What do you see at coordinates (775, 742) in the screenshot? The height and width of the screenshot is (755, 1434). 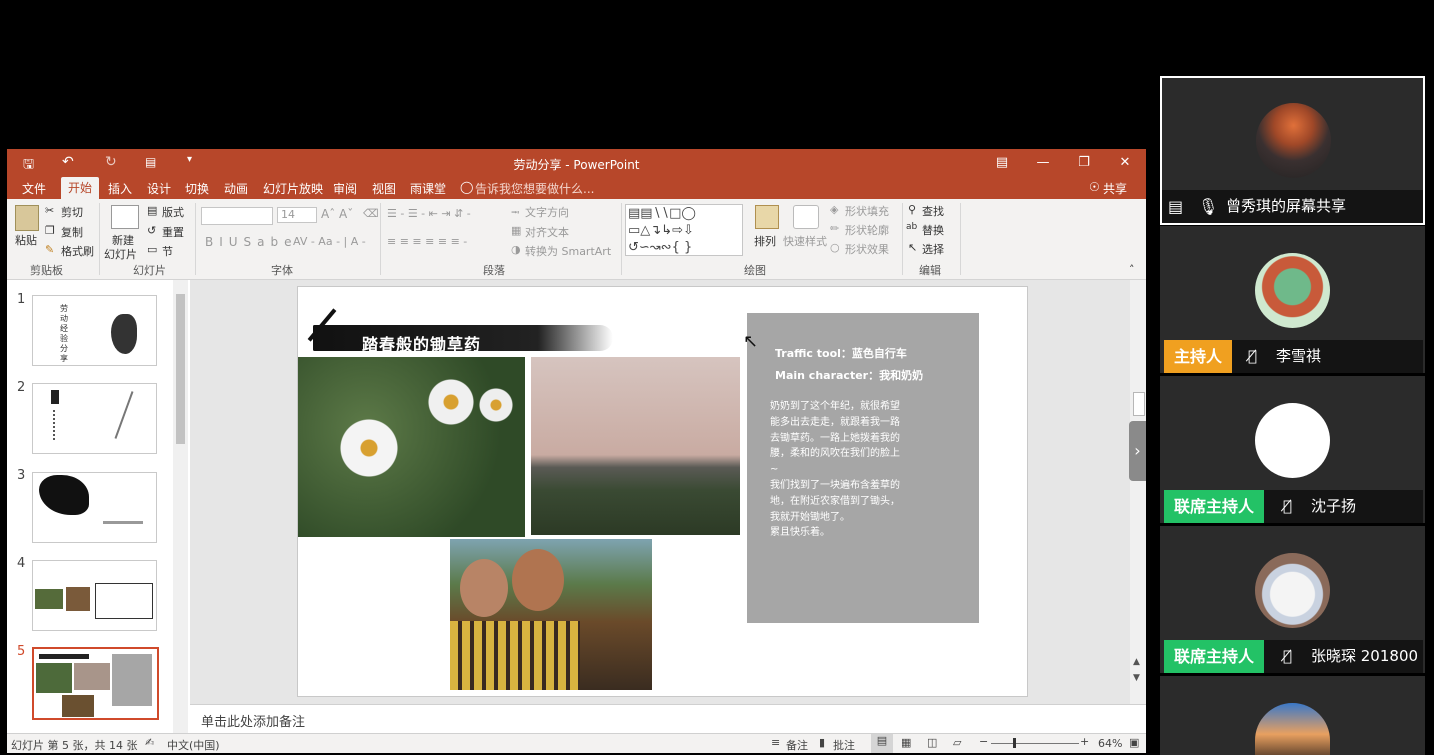 I see `notes-icon: ≡` at bounding box center [775, 742].